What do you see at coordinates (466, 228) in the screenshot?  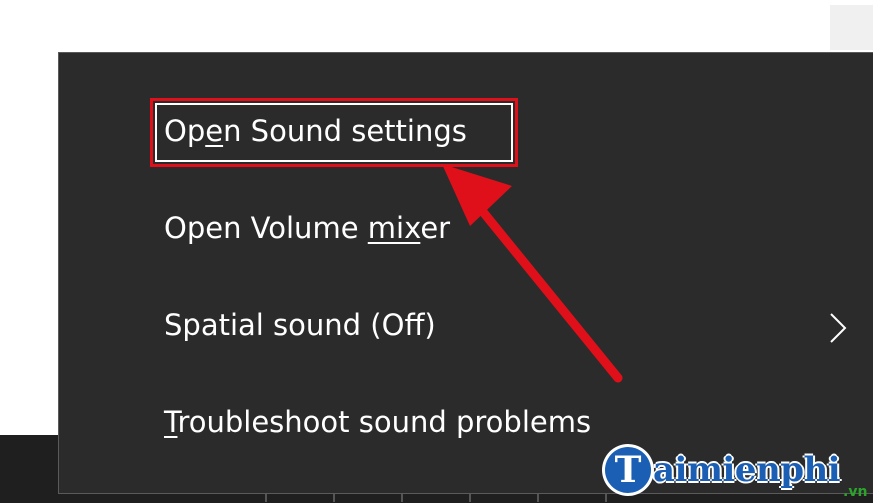 I see `menu-item-open-volume-mixer: Open Volume mixer` at bounding box center [466, 228].